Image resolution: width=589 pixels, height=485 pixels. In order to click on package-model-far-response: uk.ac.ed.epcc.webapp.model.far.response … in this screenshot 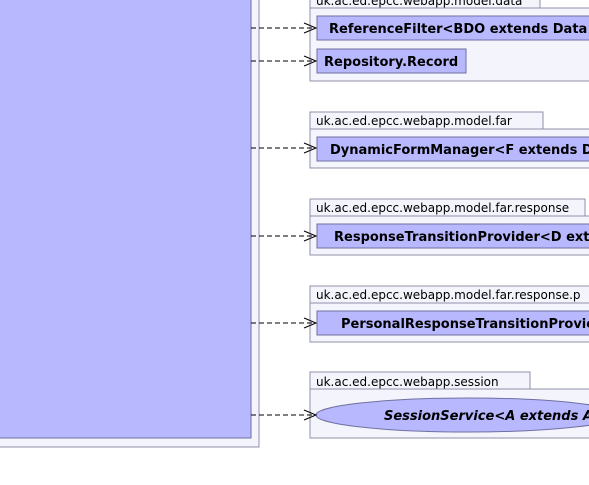, I will do `click(449, 227)`.